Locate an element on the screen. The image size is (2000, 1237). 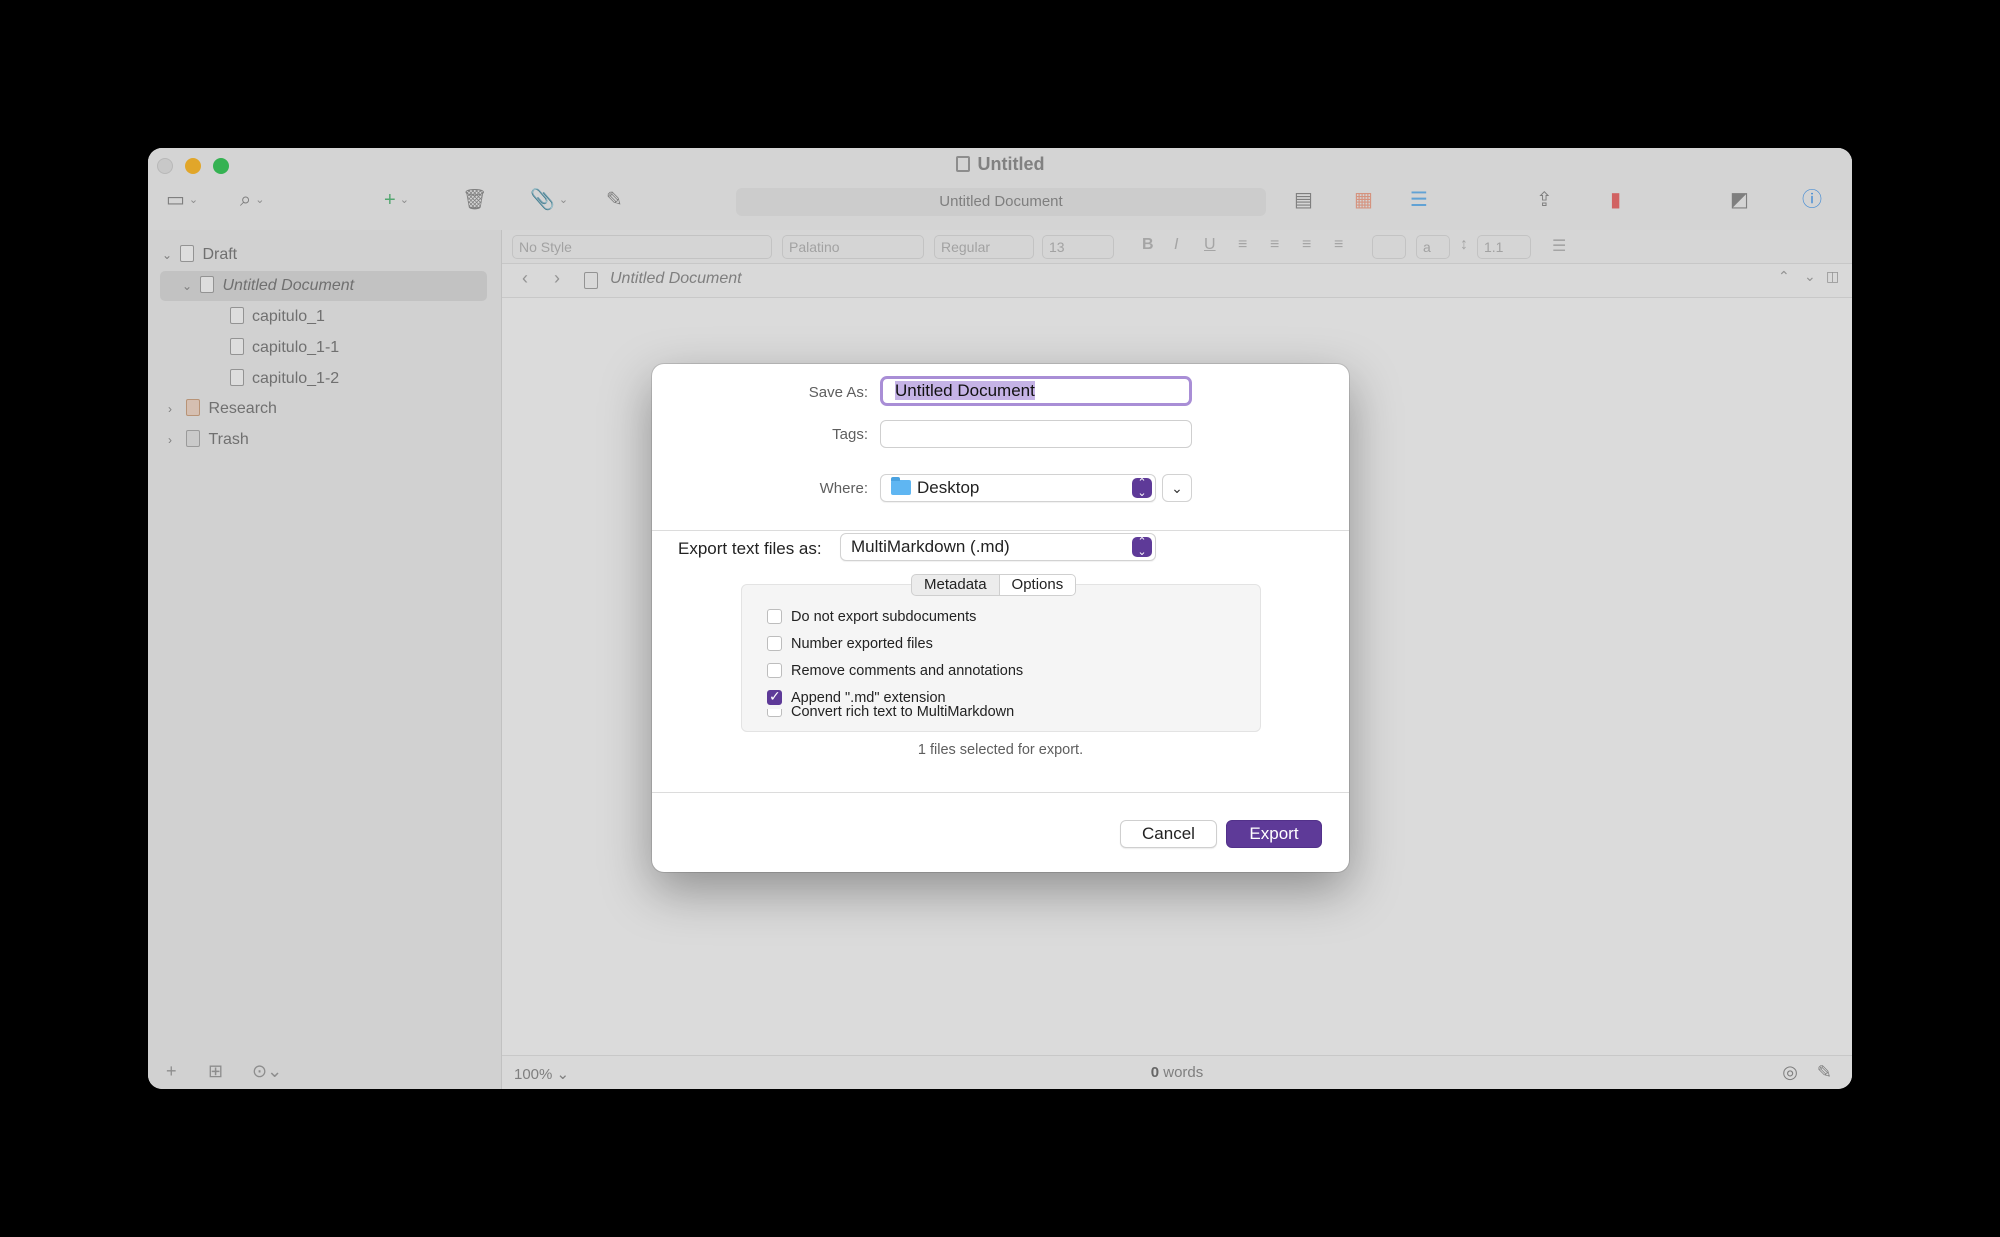
where-label: Where: is located at coordinates (843, 488).